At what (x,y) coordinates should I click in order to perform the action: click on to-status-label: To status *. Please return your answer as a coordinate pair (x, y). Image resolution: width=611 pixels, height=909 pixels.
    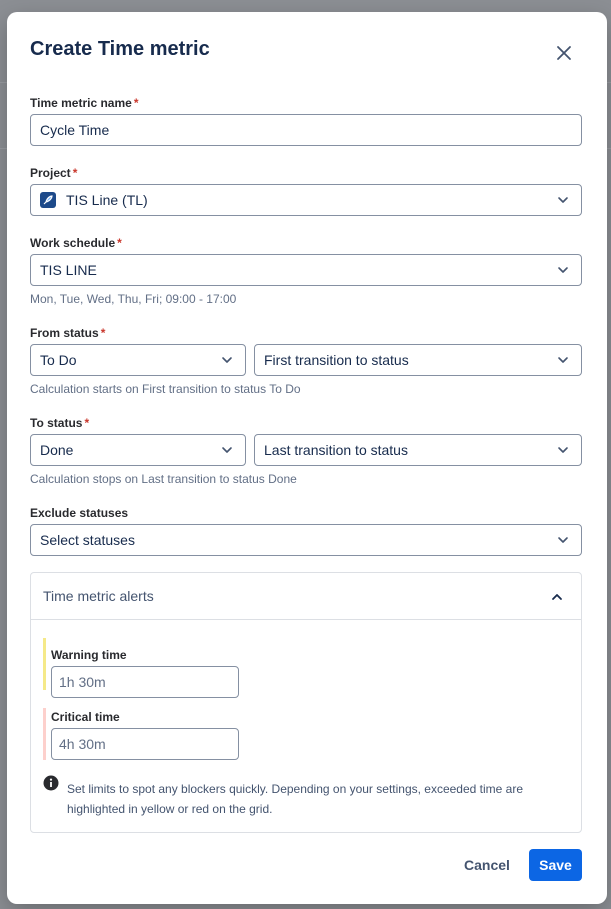
    Looking at the image, I should click on (59, 423).